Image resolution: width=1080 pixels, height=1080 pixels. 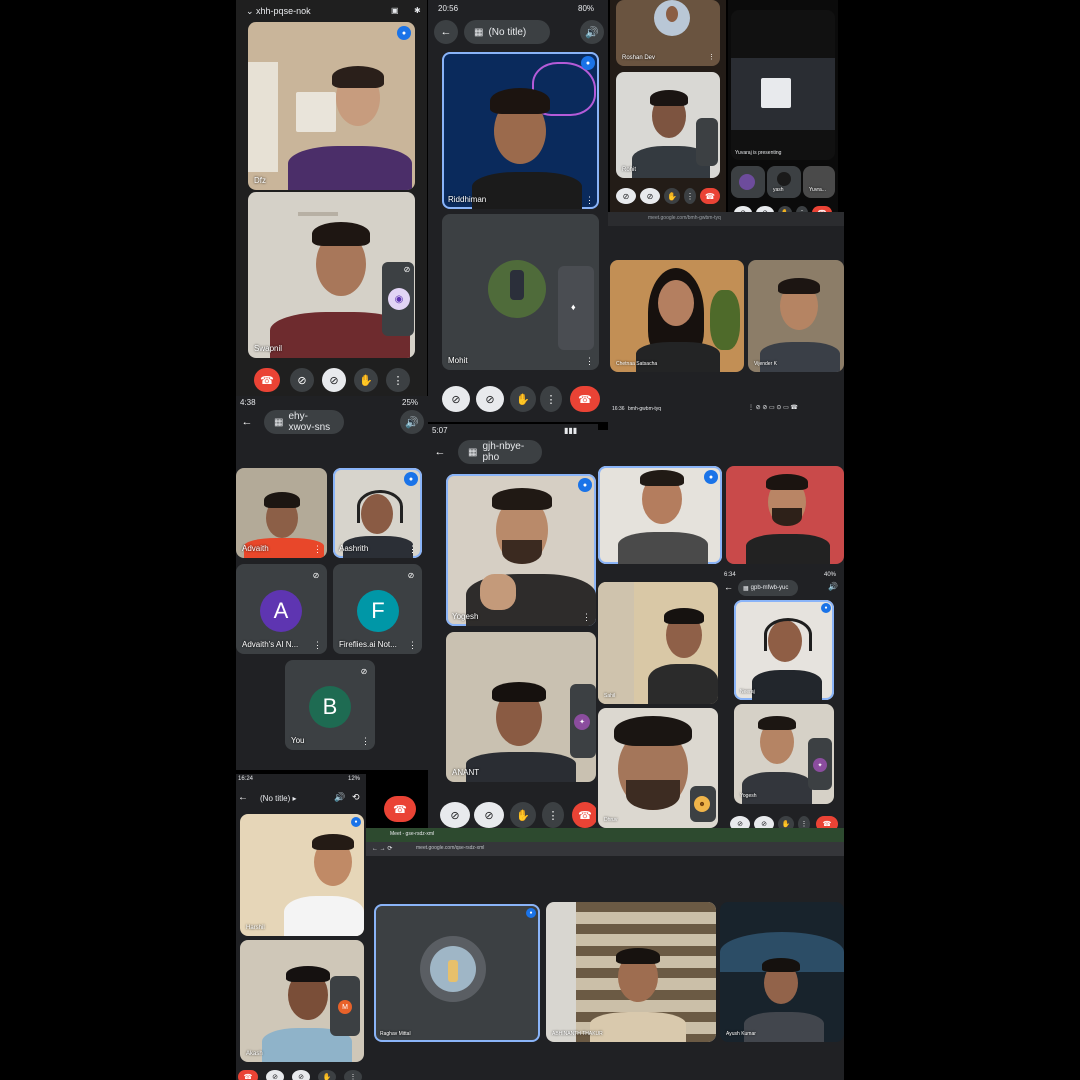 I want to click on meeting-title-pill: ▦ (No title), so click(x=507, y=32).